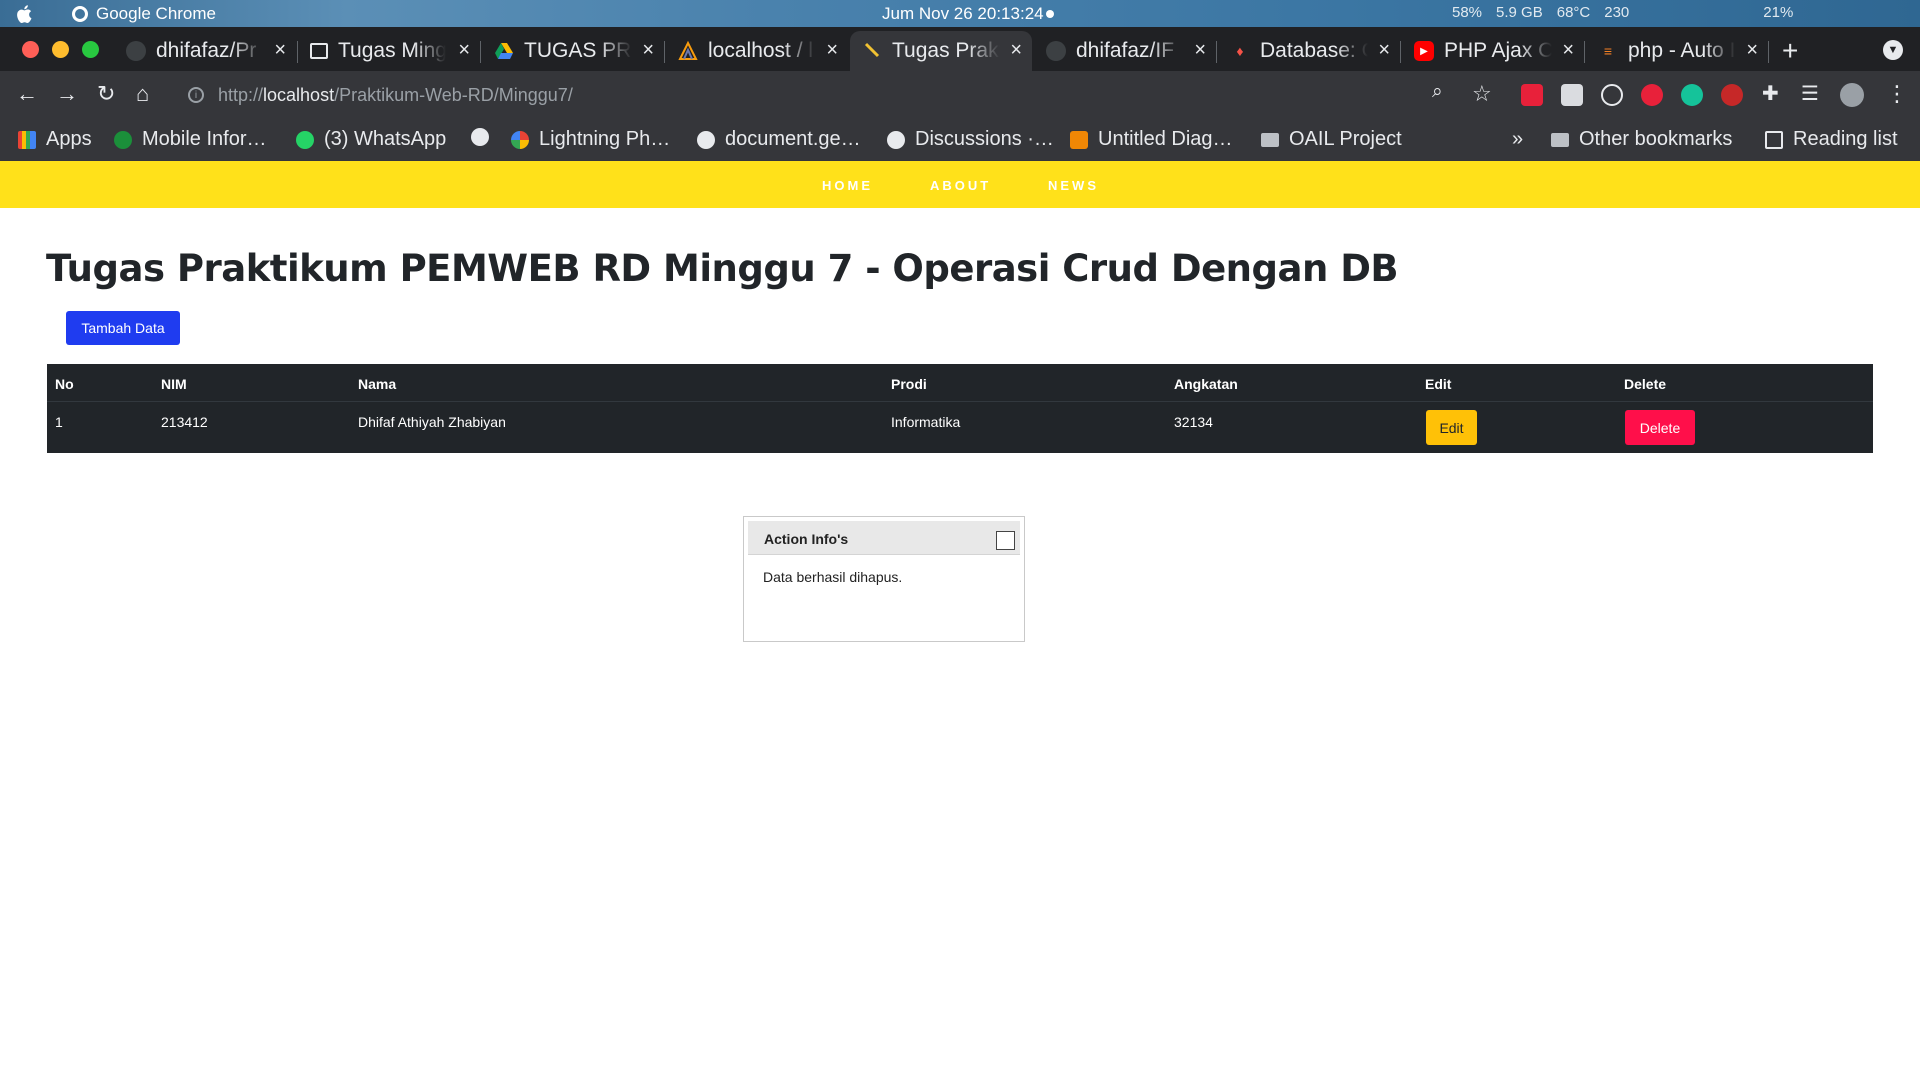 The width and height of the screenshot is (1920, 1080). Describe the element at coordinates (806, 539) in the screenshot. I see `dialog-title: Action Info's` at that location.